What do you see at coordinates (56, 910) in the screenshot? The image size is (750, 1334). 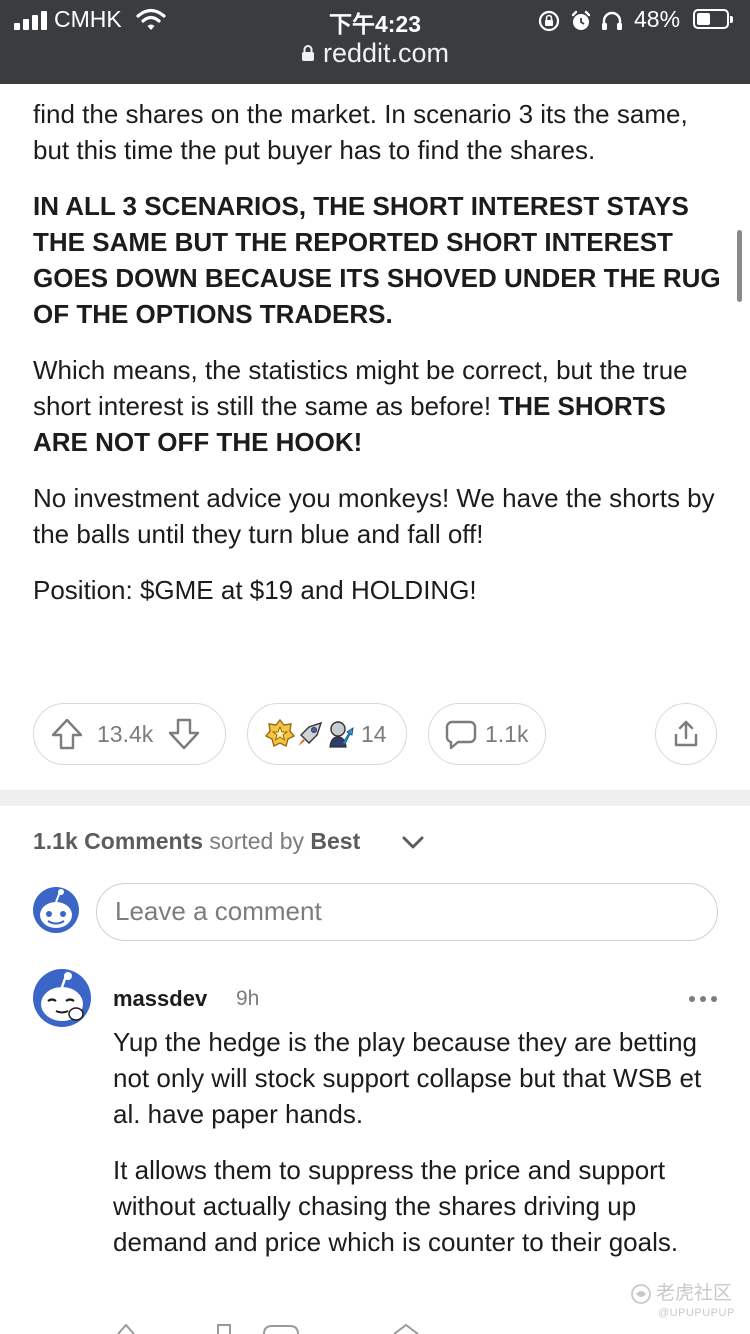 I see `user-avatar` at bounding box center [56, 910].